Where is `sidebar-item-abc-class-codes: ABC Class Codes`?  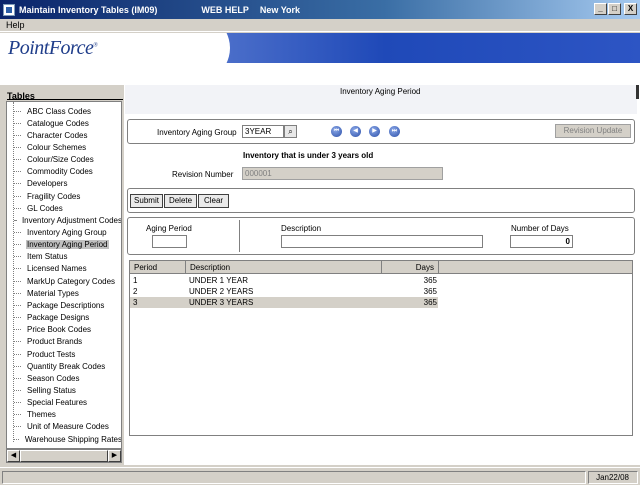
sidebar-item-abc-class-codes: ABC Class Codes is located at coordinates (64, 111).